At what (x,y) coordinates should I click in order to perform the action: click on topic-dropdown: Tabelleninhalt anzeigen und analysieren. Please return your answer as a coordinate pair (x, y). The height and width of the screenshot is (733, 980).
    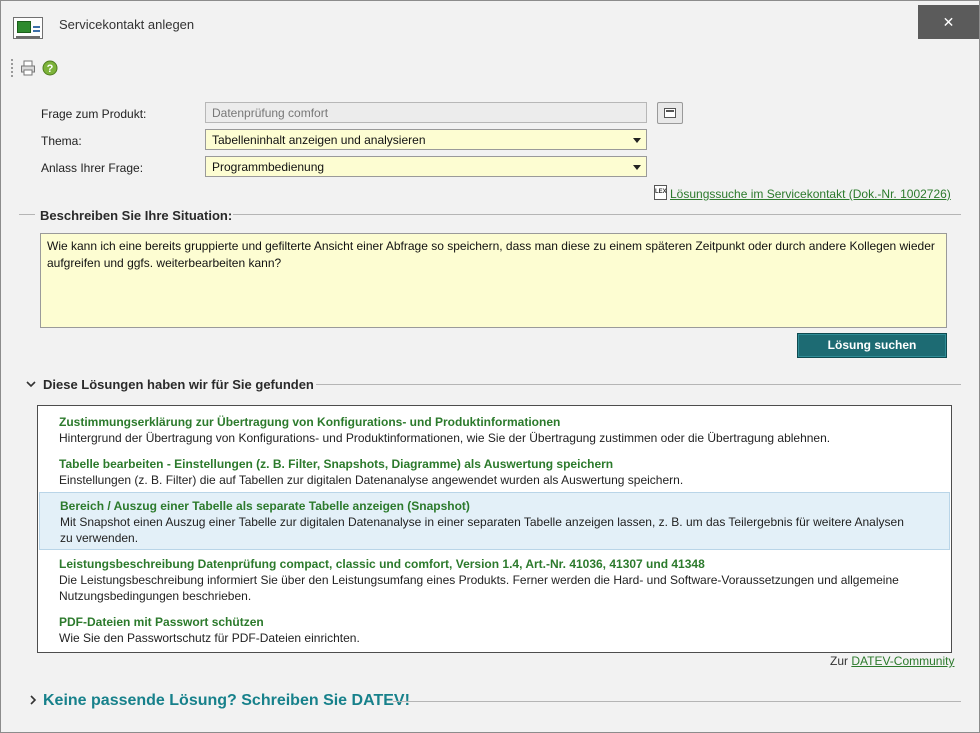
    Looking at the image, I should click on (426, 139).